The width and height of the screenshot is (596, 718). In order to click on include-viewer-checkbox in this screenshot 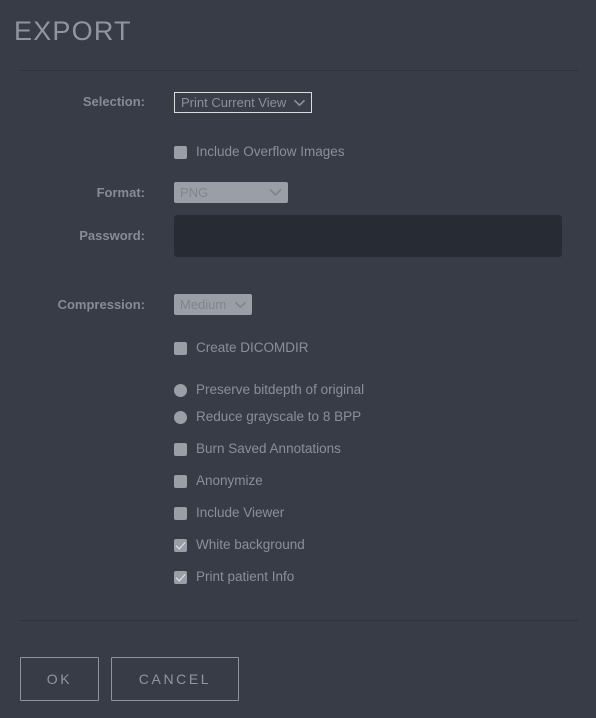, I will do `click(180, 513)`.